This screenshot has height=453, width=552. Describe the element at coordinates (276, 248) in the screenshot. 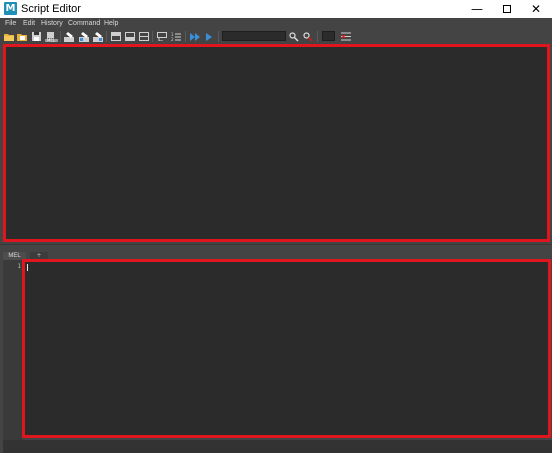

I see `panel-splitter` at that location.